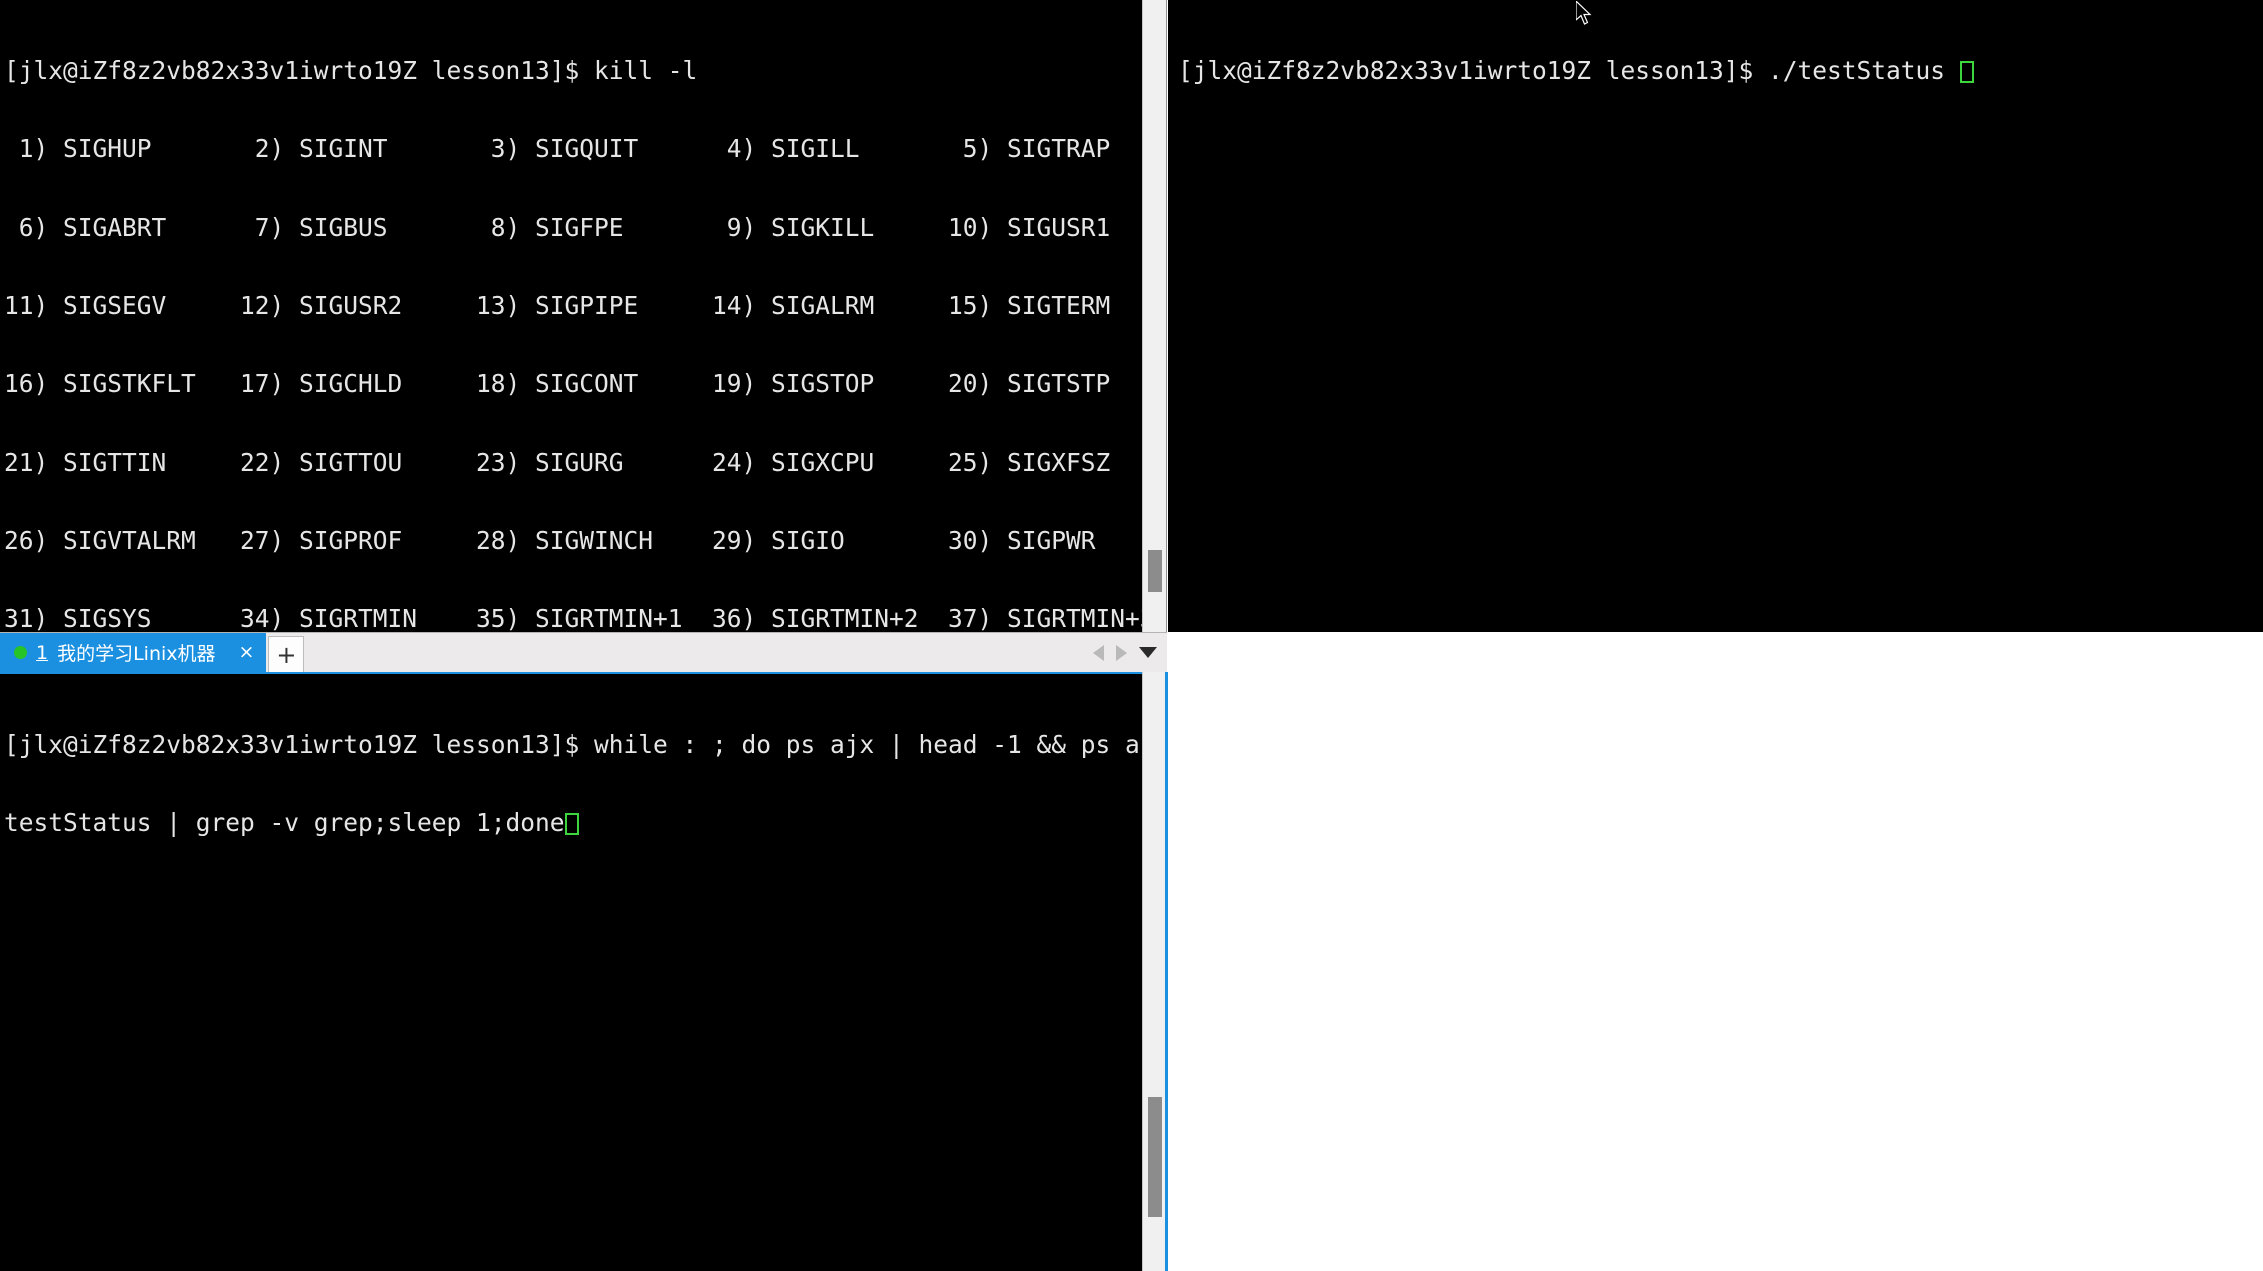 The height and width of the screenshot is (1271, 2263). I want to click on mouse-pointer-icon, so click(1584, 13).